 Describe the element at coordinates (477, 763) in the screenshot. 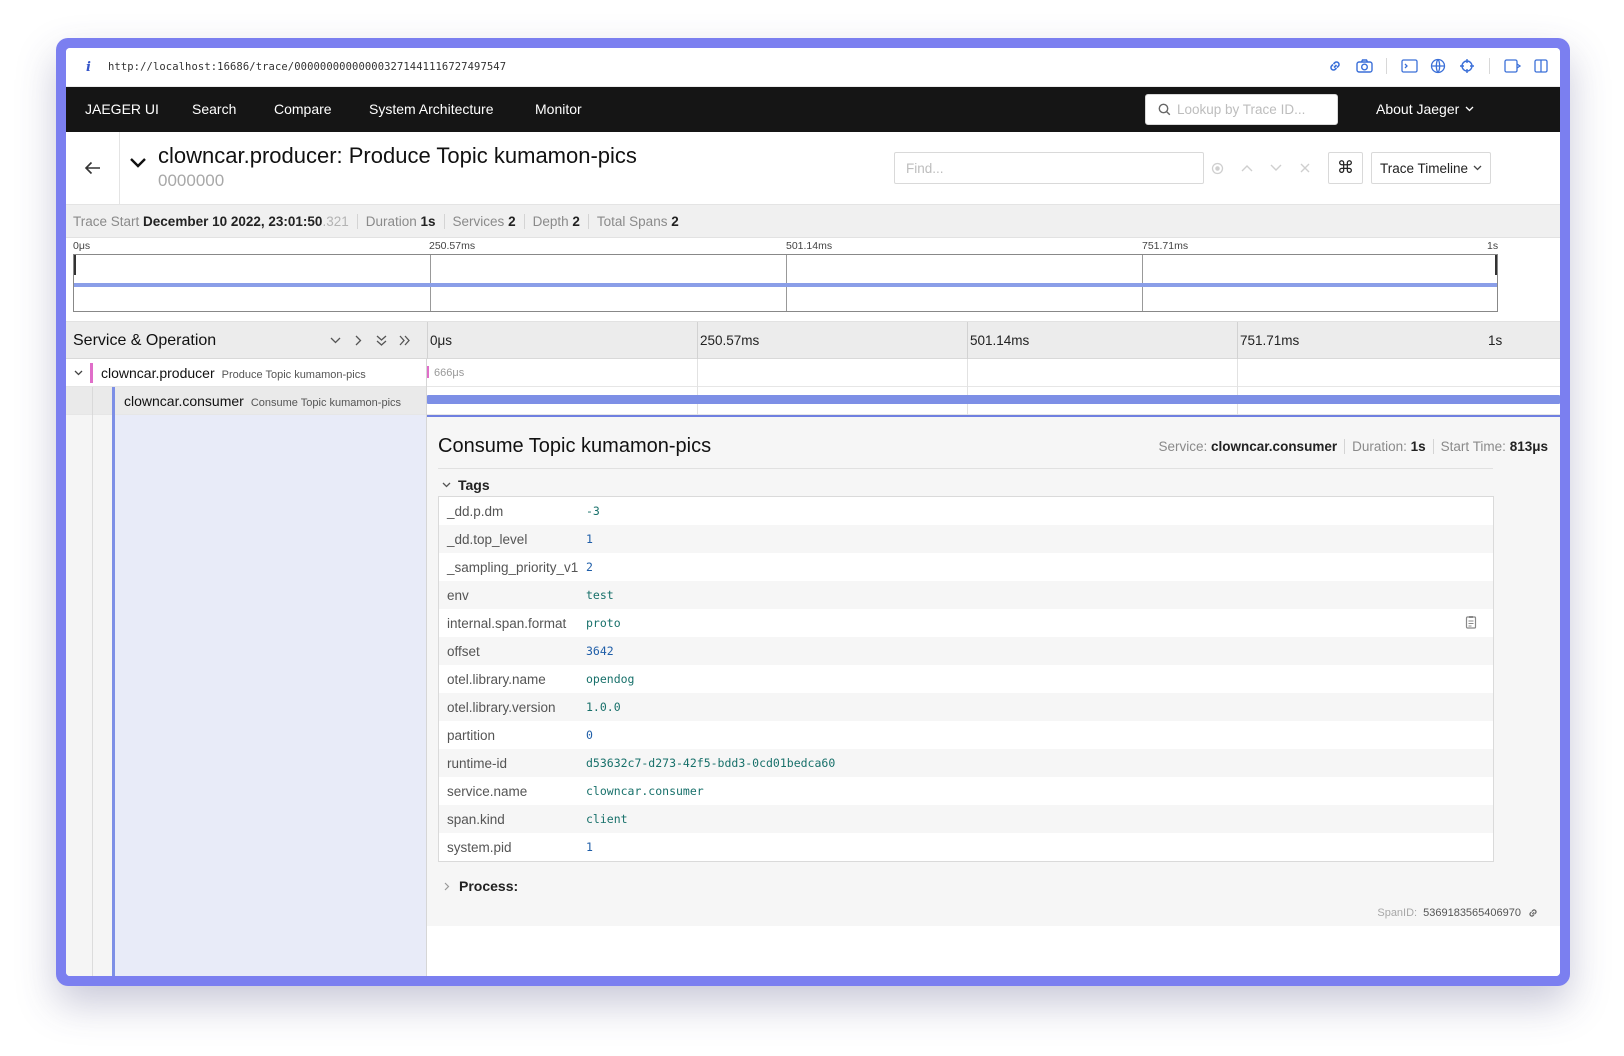

I see `tag-key: runtime-id` at that location.